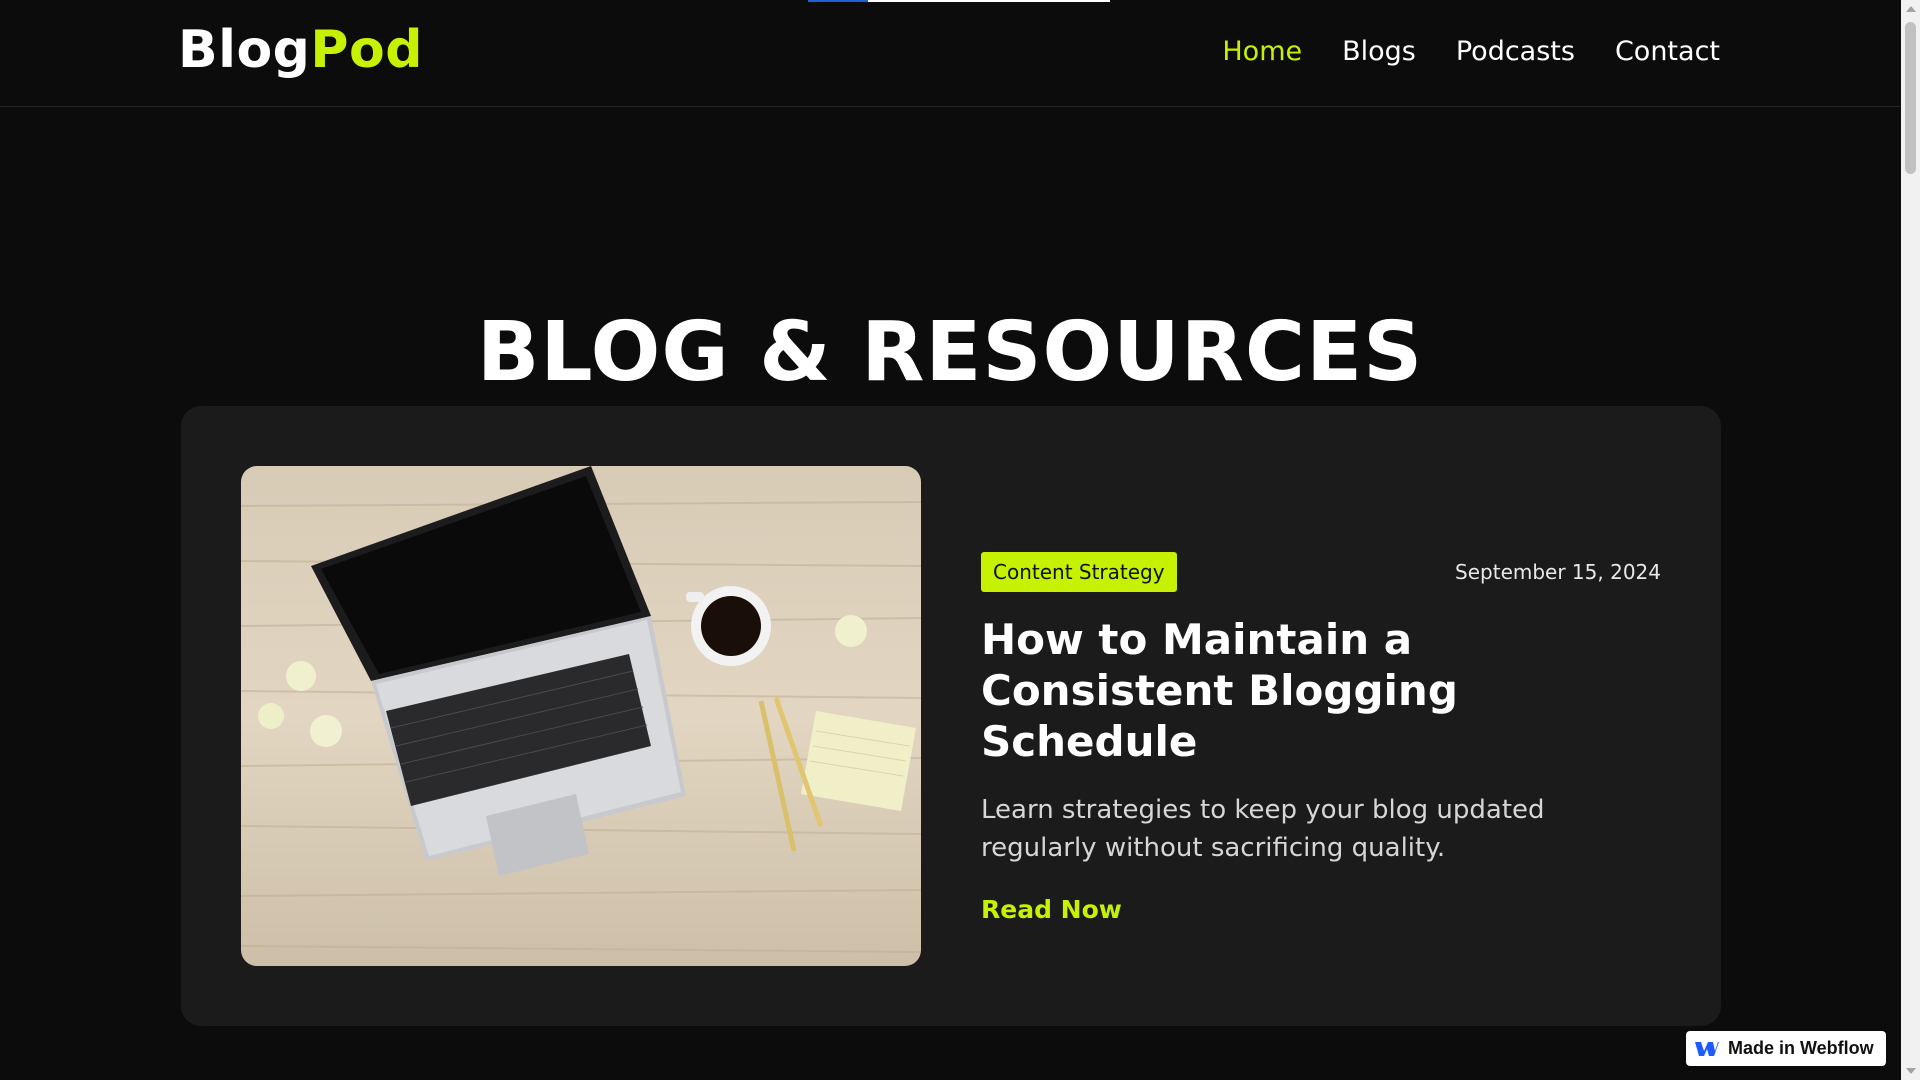  I want to click on page-title: BLOG & RESOURCES, so click(950, 352).